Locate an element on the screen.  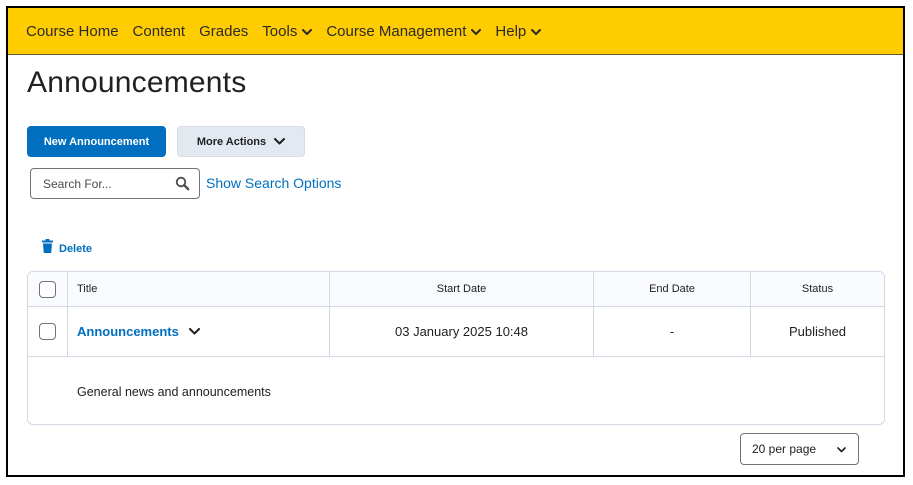
header-status: Status is located at coordinates (817, 289).